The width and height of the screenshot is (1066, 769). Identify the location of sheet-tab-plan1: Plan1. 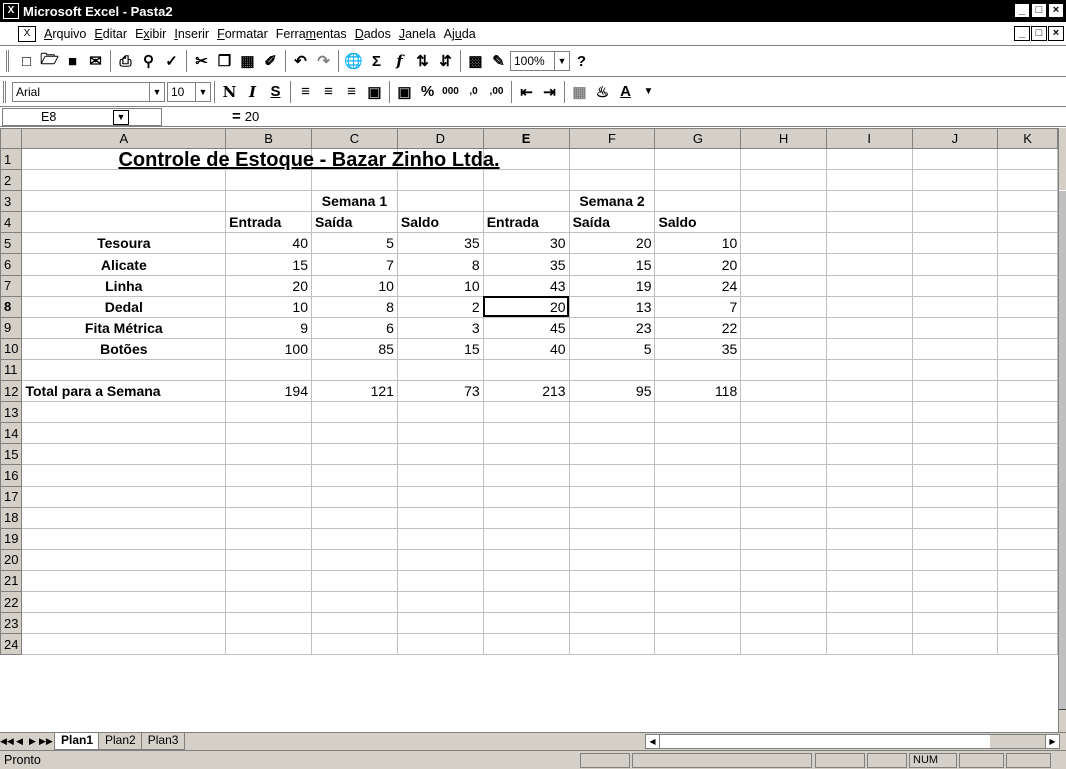
(77, 741).